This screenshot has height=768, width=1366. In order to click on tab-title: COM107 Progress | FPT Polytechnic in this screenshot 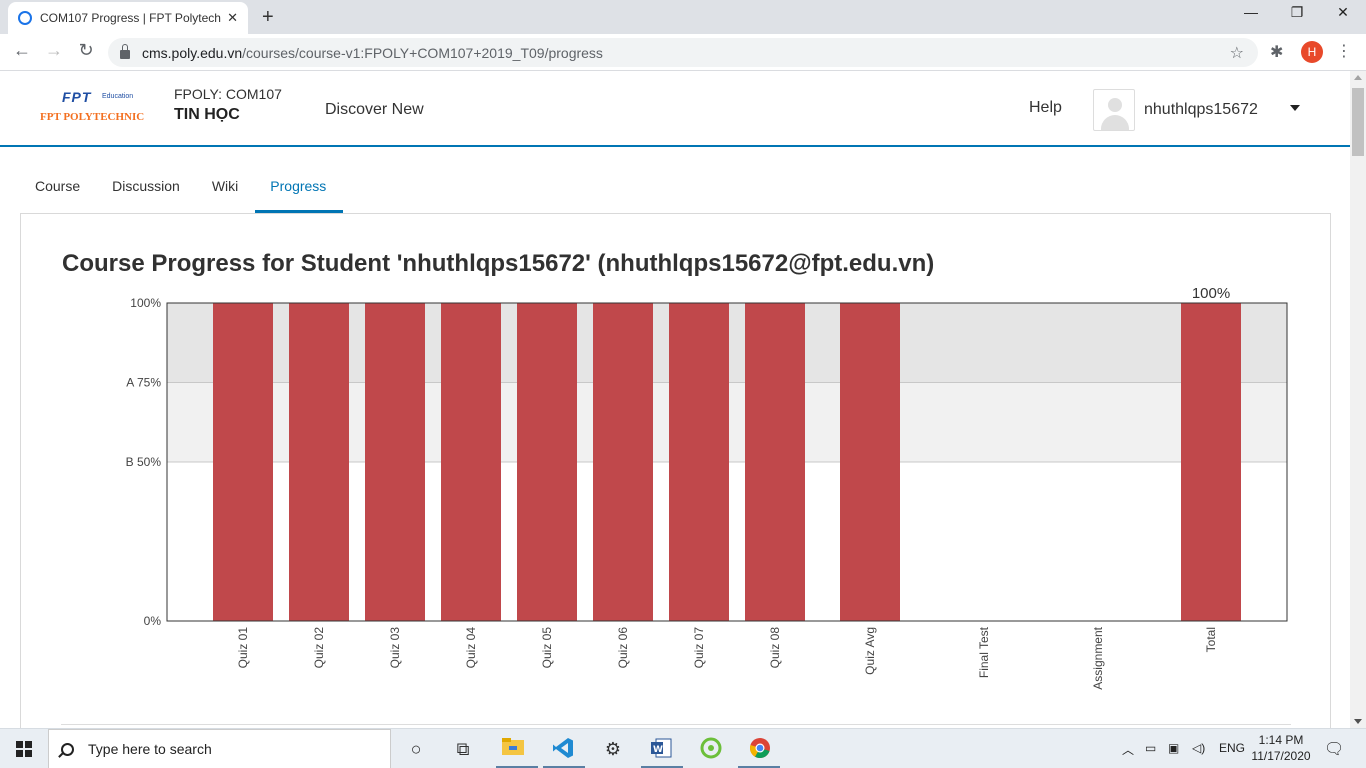, I will do `click(131, 18)`.